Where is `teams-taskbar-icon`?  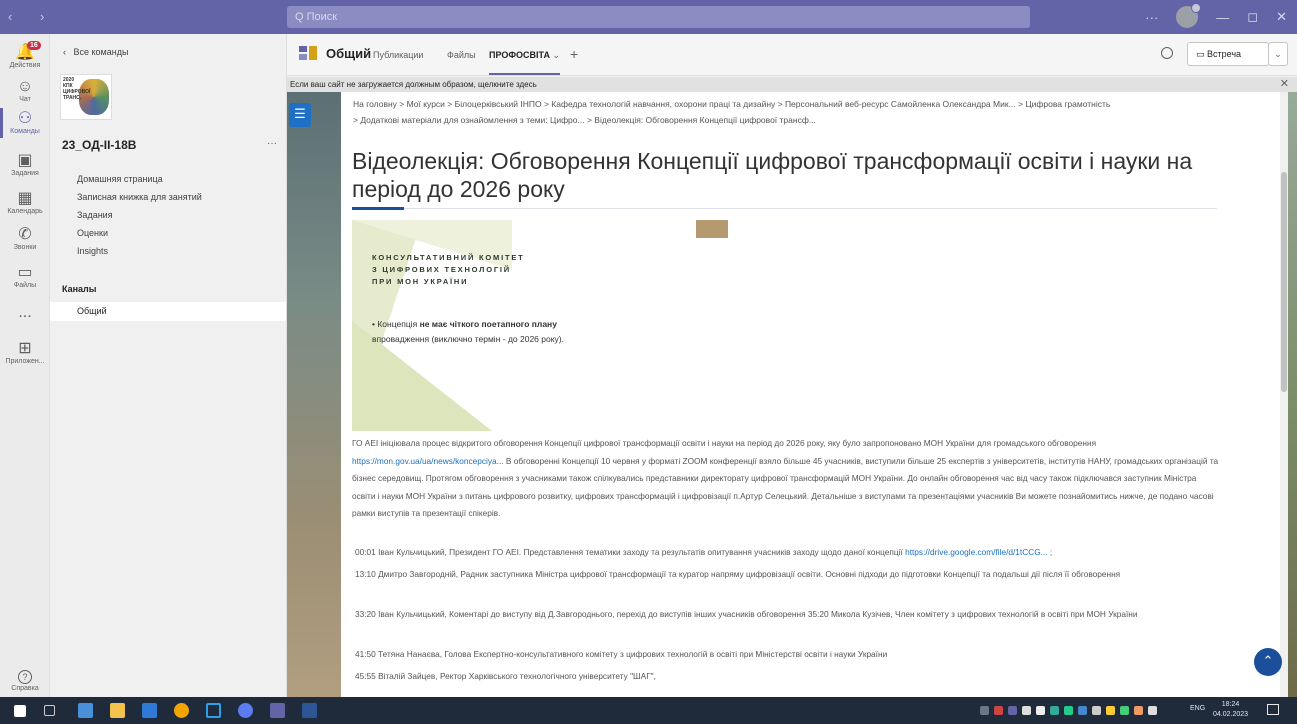 teams-taskbar-icon is located at coordinates (277, 710).